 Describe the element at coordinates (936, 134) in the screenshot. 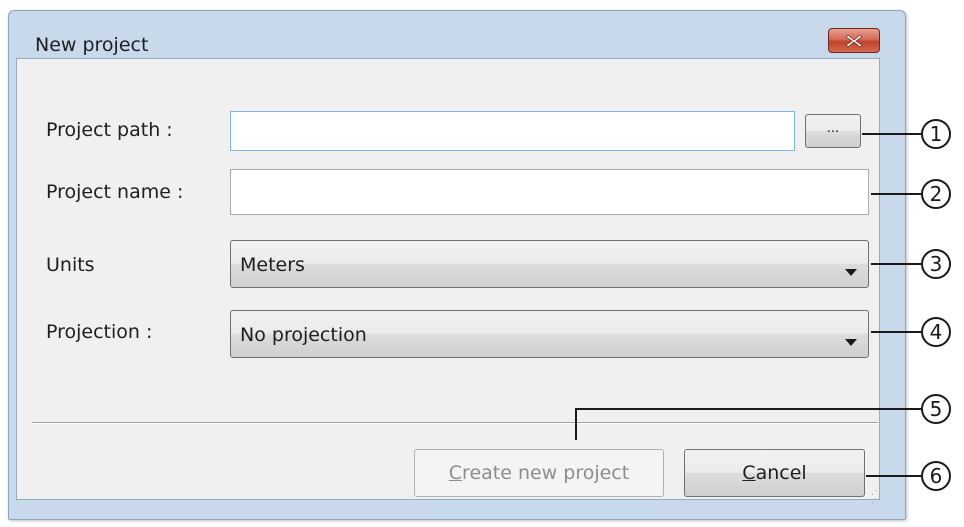

I see `callout-1: 1` at that location.